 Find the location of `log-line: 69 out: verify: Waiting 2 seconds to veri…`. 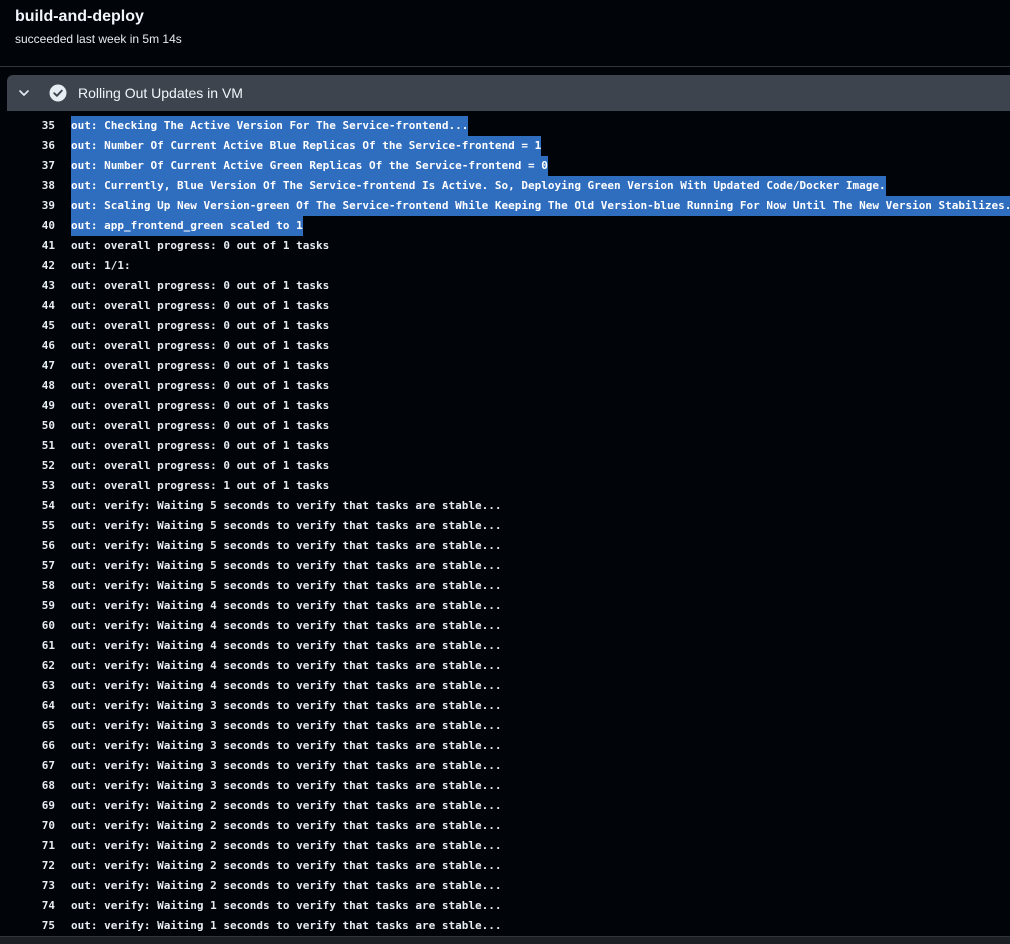

log-line: 69 out: verify: Waiting 2 seconds to veri… is located at coordinates (505, 806).